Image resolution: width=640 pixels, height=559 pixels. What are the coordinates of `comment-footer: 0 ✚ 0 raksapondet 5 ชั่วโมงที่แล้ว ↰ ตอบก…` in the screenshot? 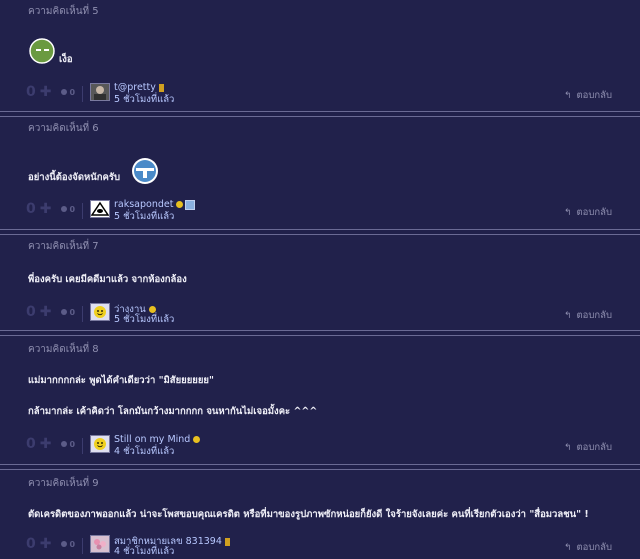 It's located at (320, 211).